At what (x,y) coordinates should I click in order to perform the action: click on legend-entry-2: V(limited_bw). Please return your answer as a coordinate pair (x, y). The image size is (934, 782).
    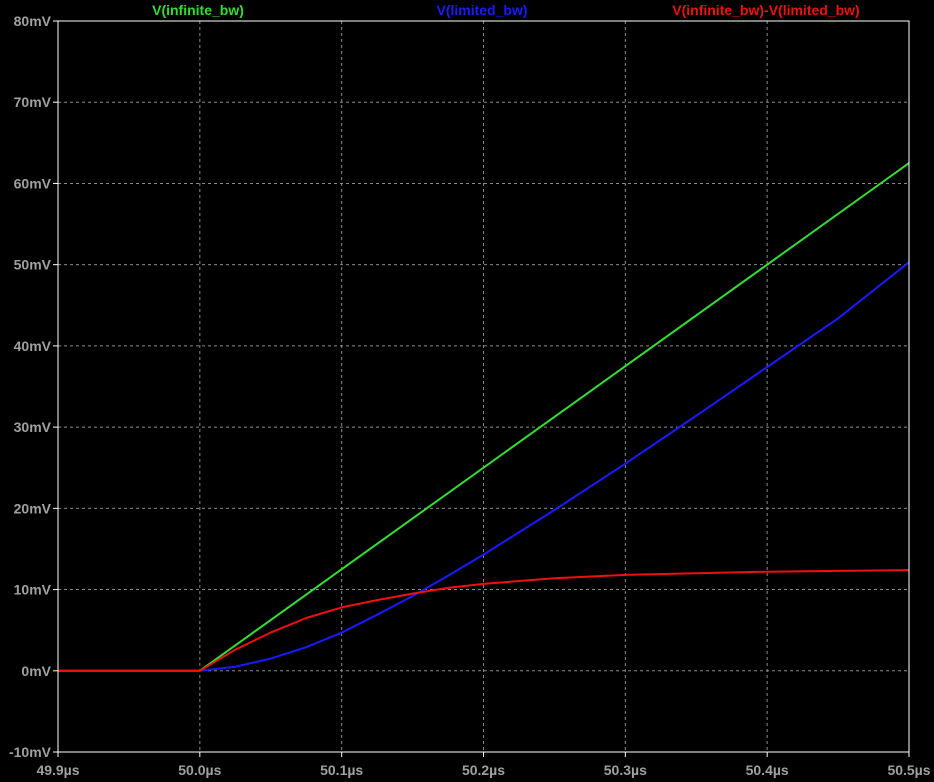
    Looking at the image, I should click on (481, 10).